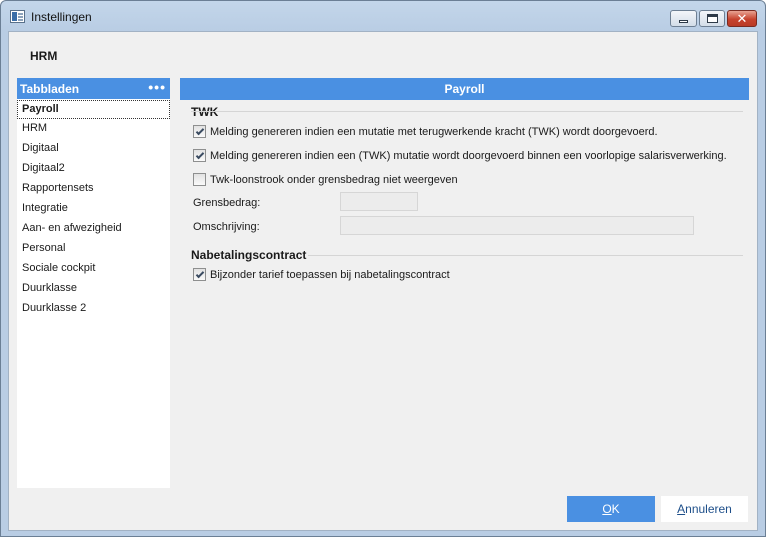 The width and height of the screenshot is (766, 537). I want to click on close-button: ✕, so click(742, 18).